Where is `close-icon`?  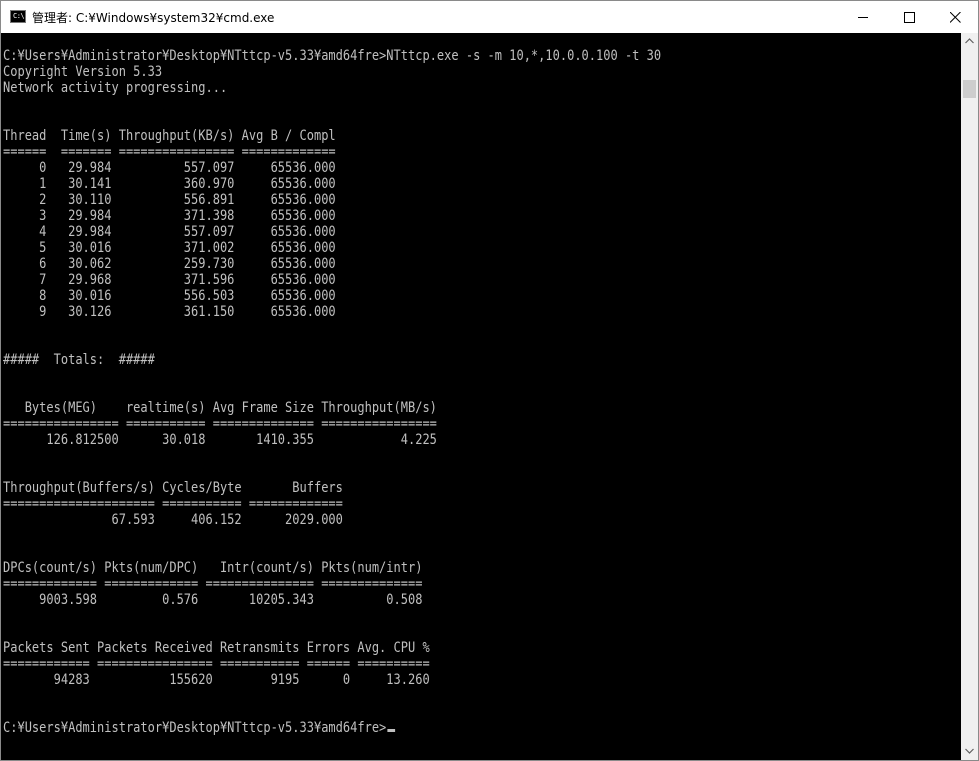 close-icon is located at coordinates (955, 17).